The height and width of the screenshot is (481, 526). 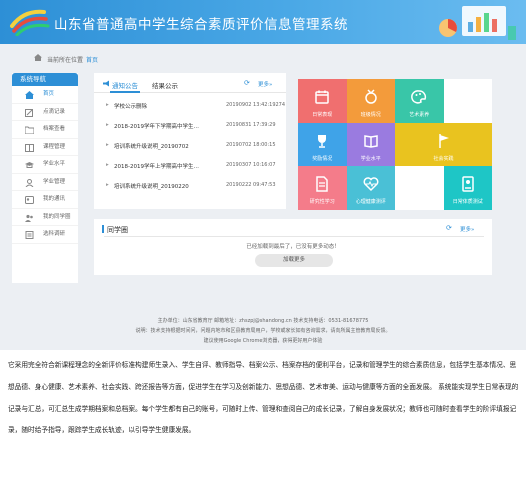 I want to click on trophy-icon, so click(x=322, y=141).